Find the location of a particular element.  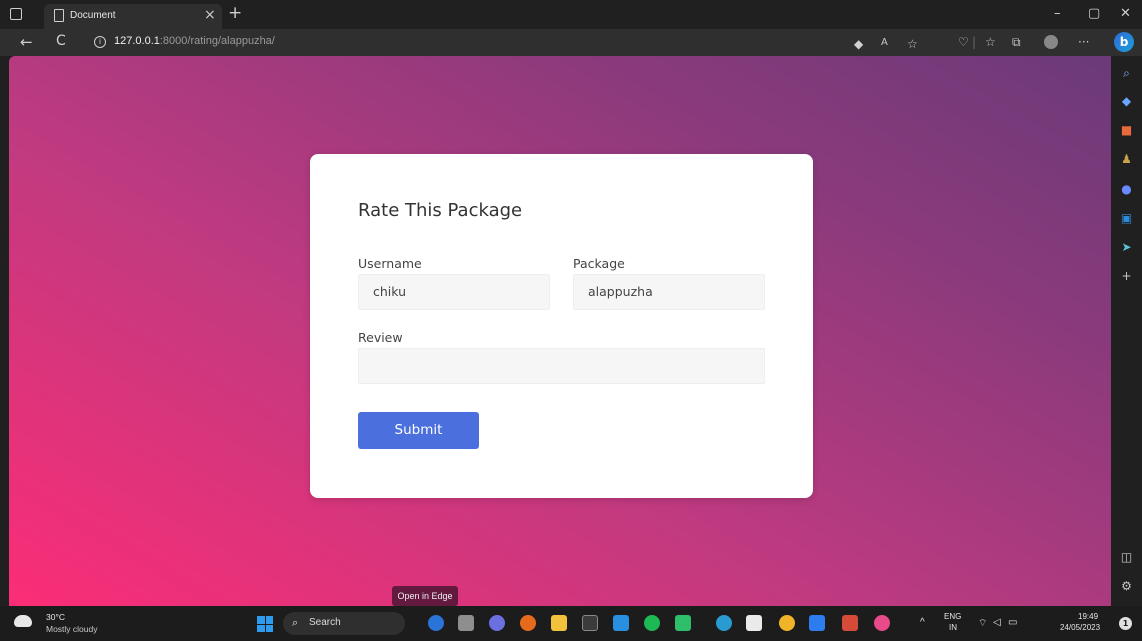

username-label: Username is located at coordinates (390, 263).